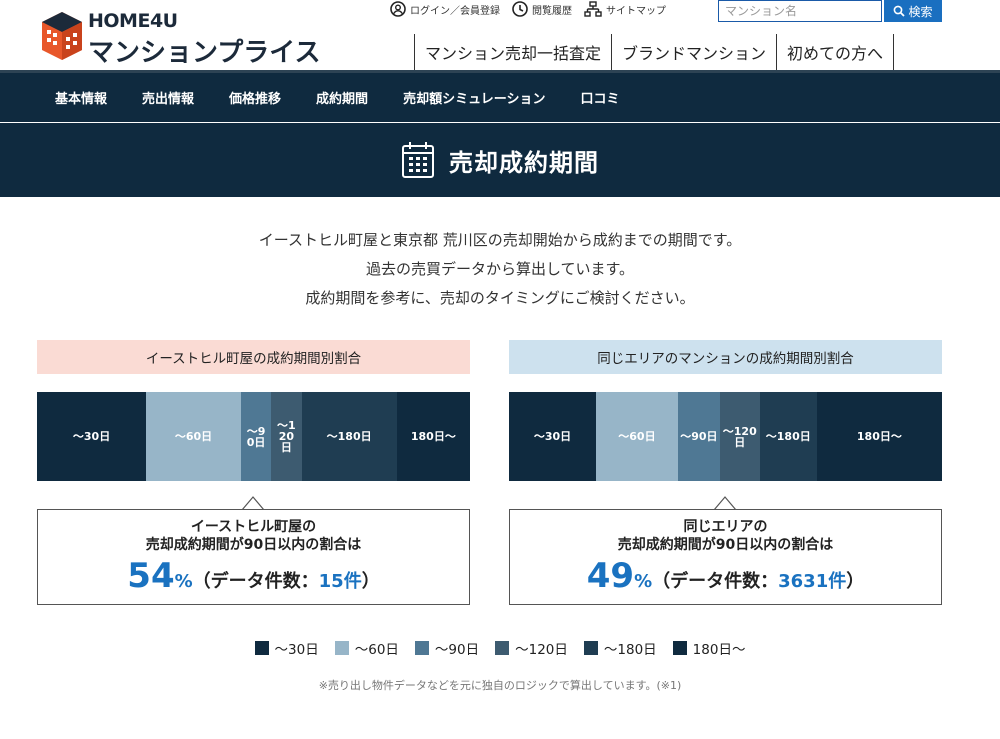  I want to click on right-panel-header: 同じエリアのマンションの成約期間別割合, so click(725, 357).